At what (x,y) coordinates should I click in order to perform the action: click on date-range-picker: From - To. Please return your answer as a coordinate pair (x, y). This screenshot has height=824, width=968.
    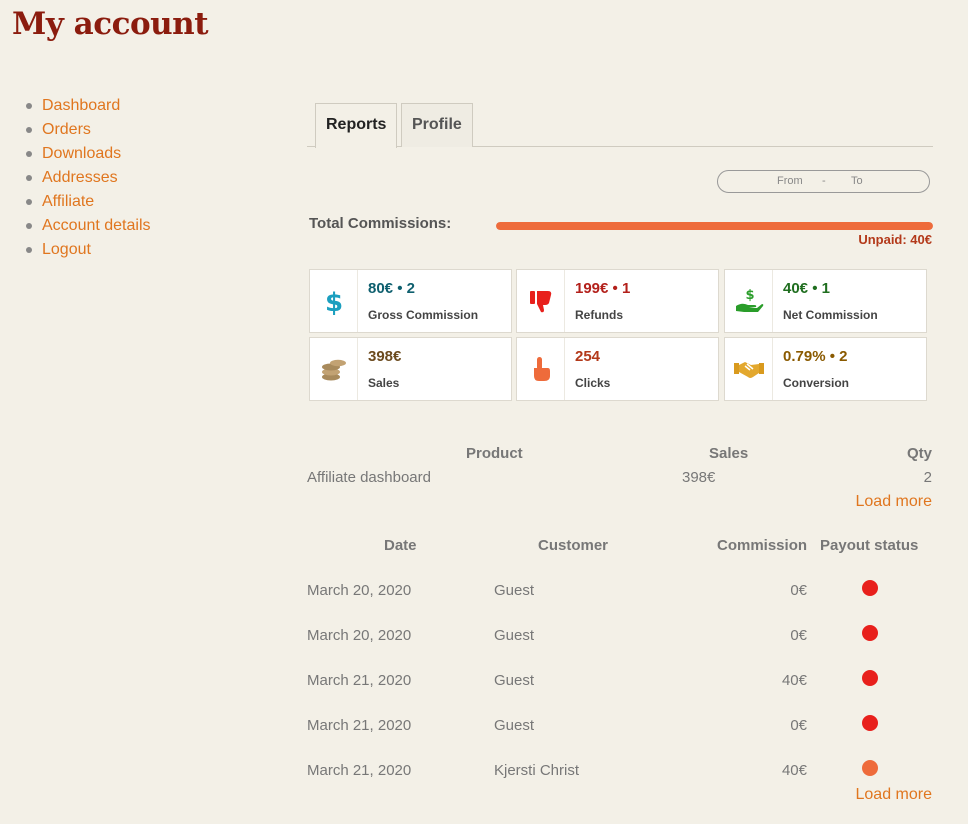
    Looking at the image, I should click on (823, 181).